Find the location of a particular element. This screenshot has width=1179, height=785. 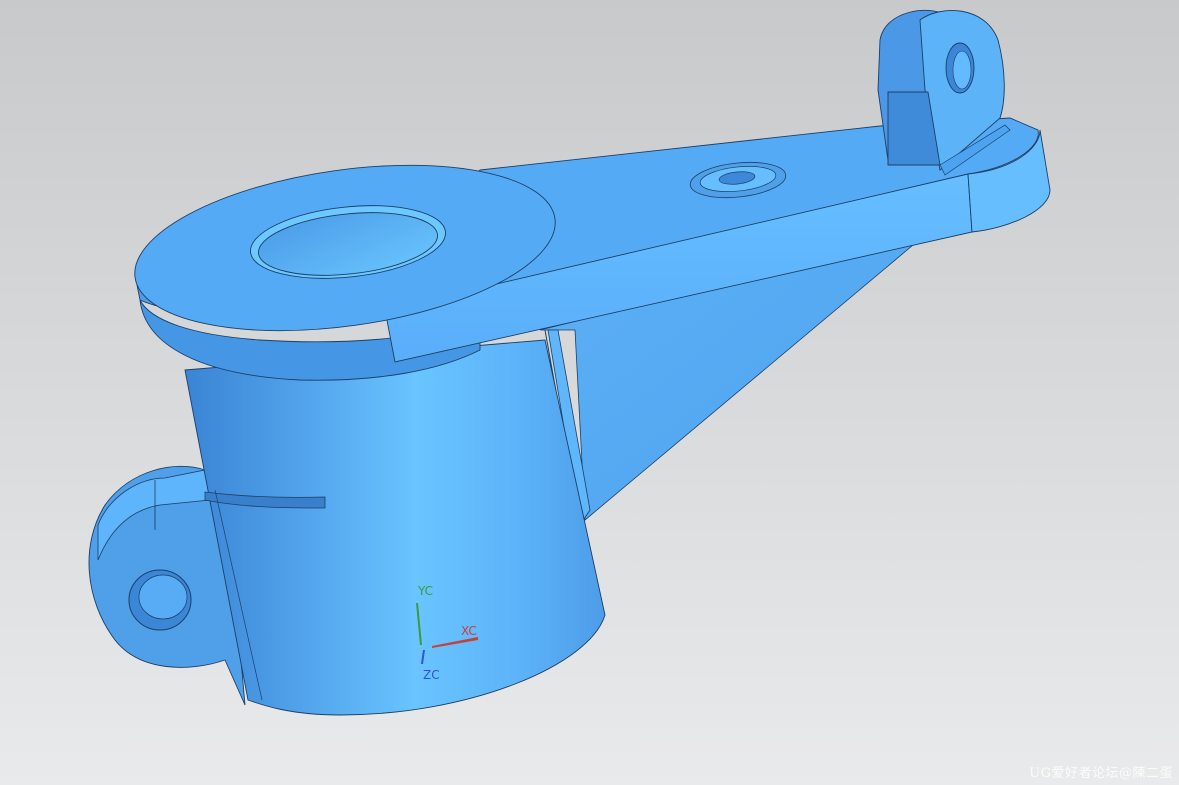

z-axis-label: ZC is located at coordinates (431, 675).